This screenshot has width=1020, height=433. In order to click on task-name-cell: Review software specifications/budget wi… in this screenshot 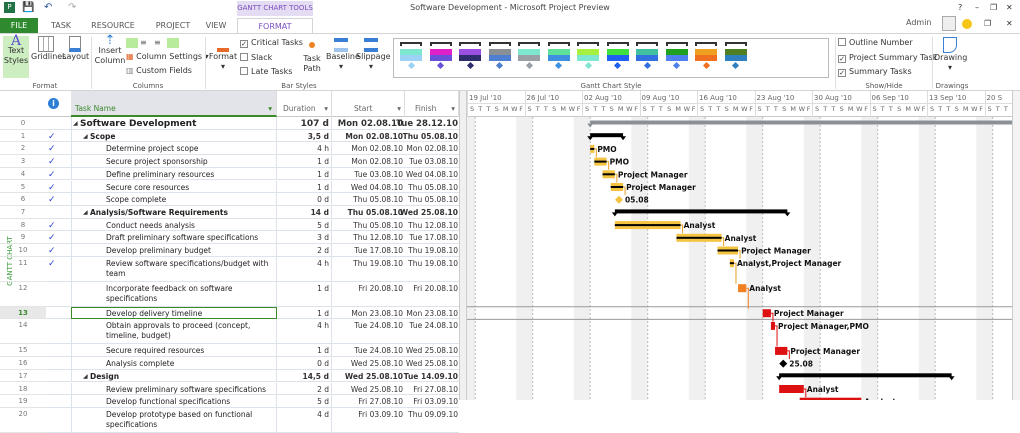, I will do `click(174, 269)`.